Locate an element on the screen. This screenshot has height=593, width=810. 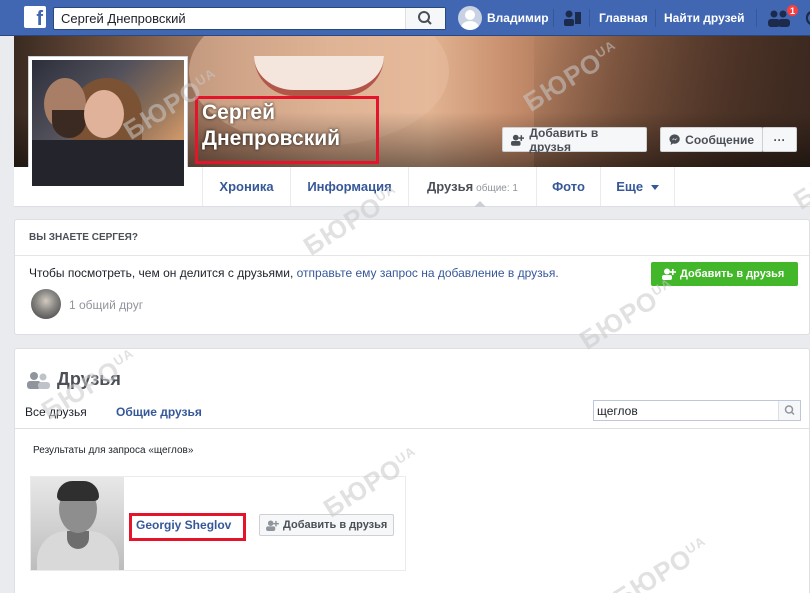
friends-requests-people-icon is located at coordinates (572, 18).